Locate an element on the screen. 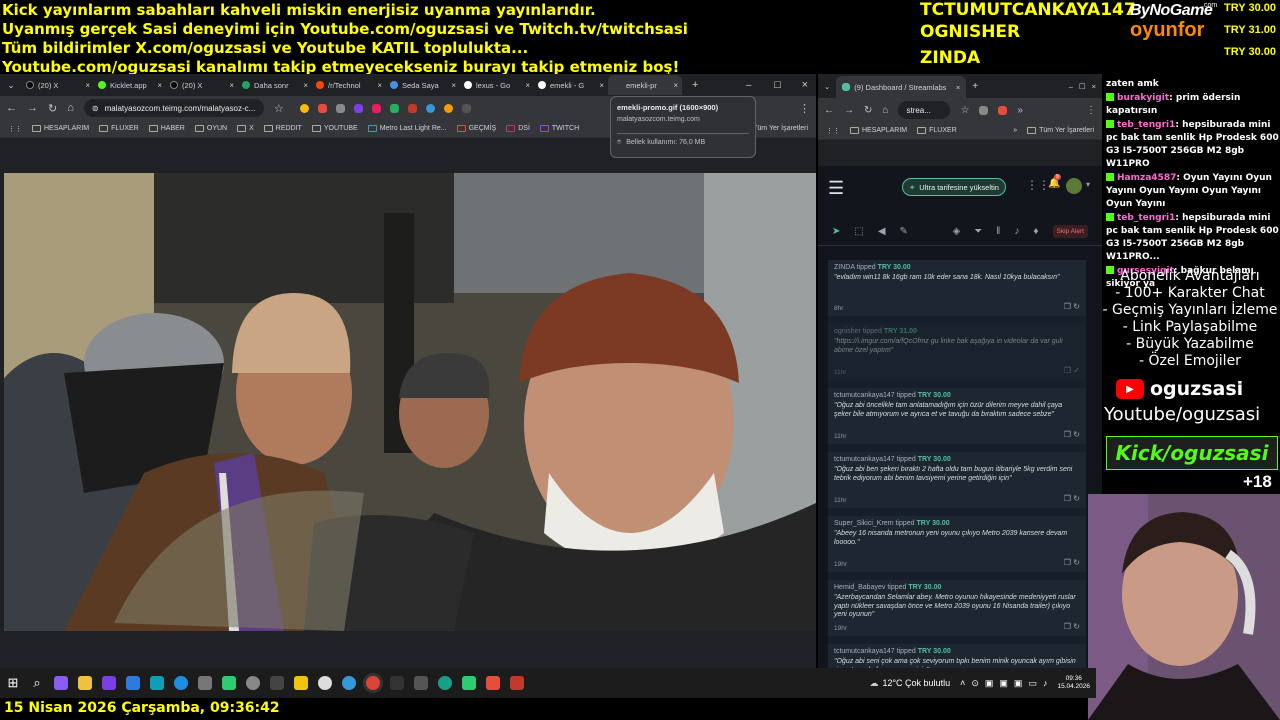  tab-streamlabs: (9) Dashboard / Streamlabs × is located at coordinates (901, 87).